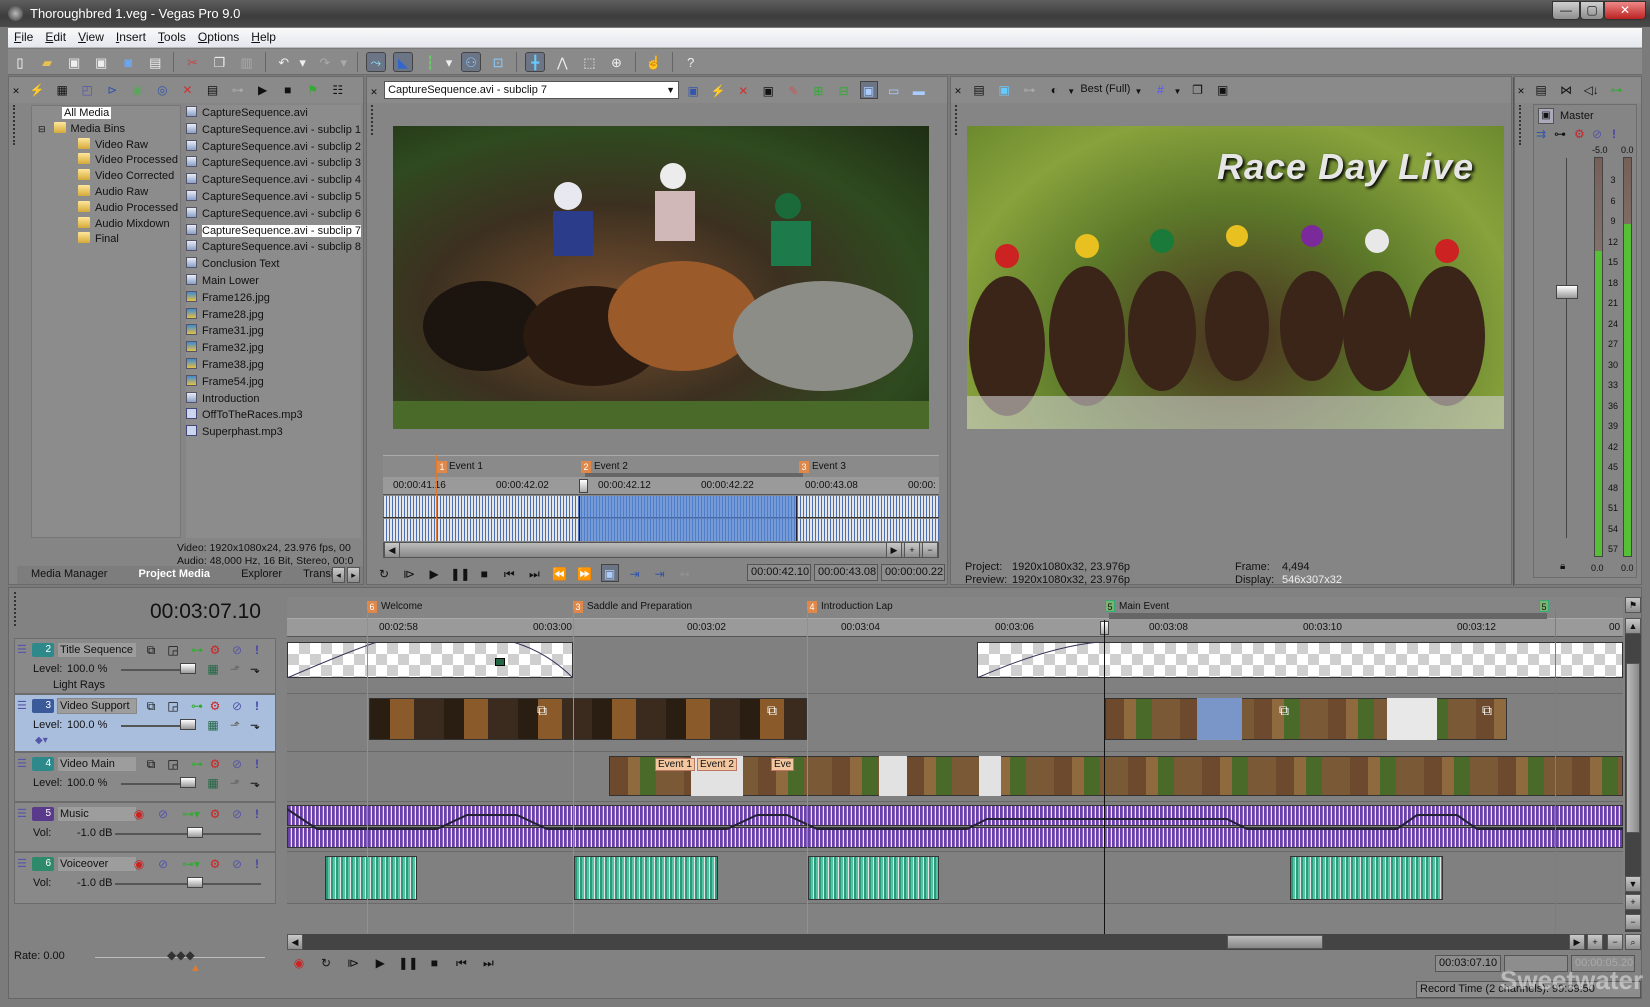 The width and height of the screenshot is (1650, 1007). Describe the element at coordinates (87, 113) in the screenshot. I see `tree-all-media: All Media` at that location.